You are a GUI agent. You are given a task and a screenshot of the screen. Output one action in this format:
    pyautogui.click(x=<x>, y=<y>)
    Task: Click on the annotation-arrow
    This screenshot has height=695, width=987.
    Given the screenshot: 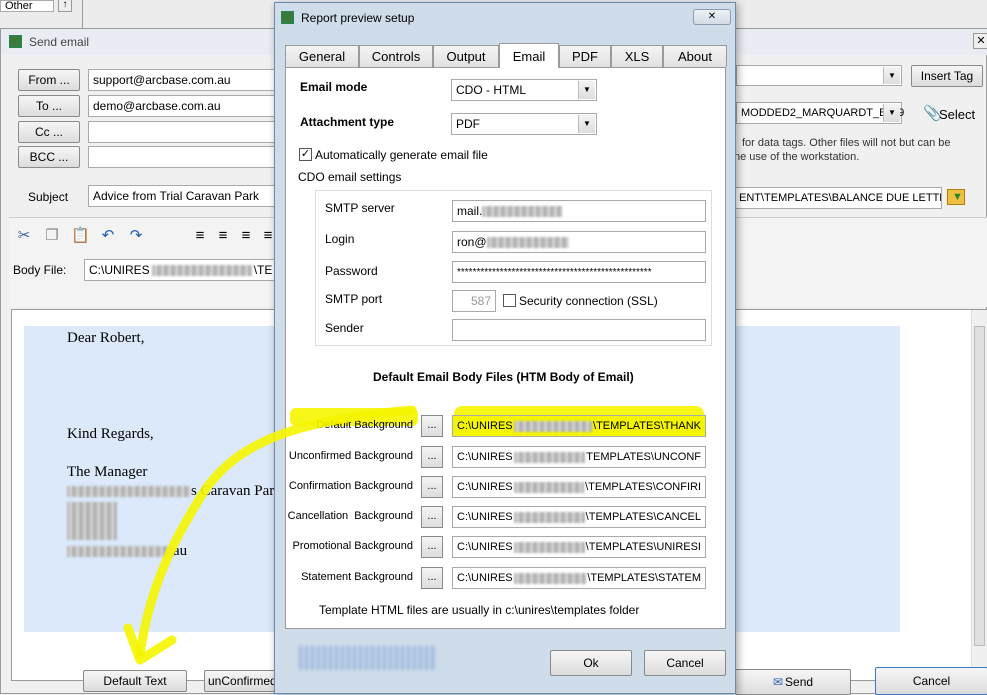 What is the action you would take?
    pyautogui.click(x=270, y=535)
    